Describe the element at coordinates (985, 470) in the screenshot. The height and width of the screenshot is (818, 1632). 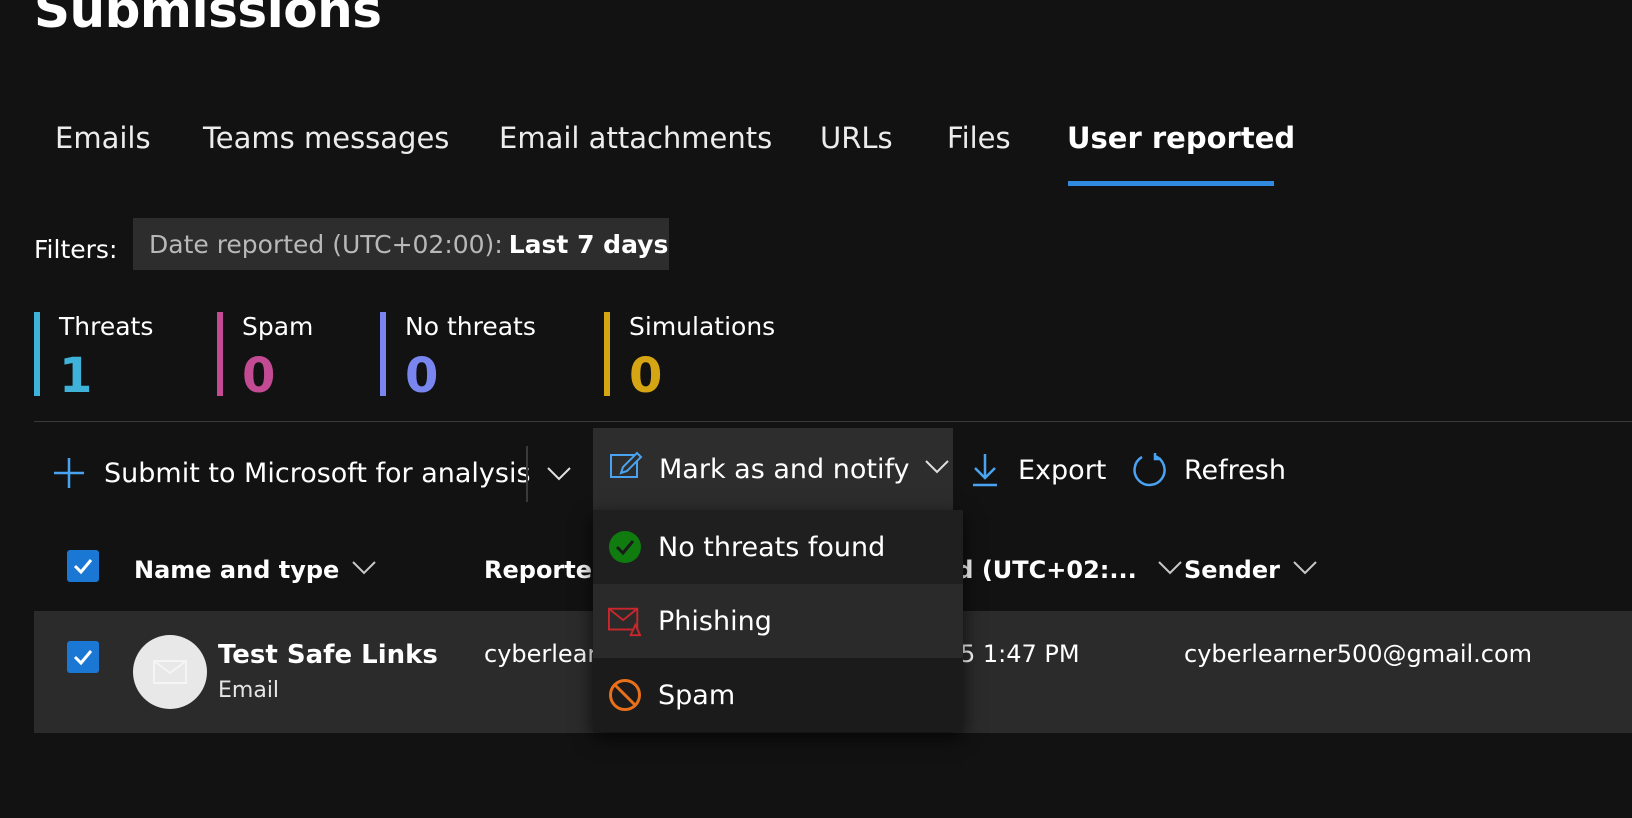
I see `download-icon` at that location.